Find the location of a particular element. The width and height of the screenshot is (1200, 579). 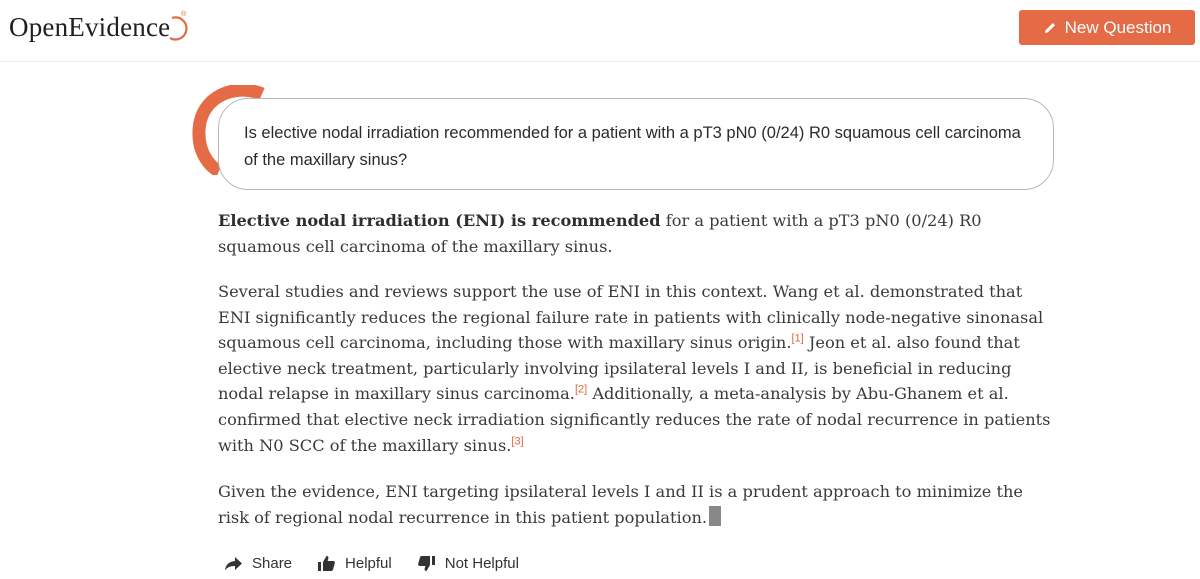

new-question-label: New Question is located at coordinates (1118, 27).